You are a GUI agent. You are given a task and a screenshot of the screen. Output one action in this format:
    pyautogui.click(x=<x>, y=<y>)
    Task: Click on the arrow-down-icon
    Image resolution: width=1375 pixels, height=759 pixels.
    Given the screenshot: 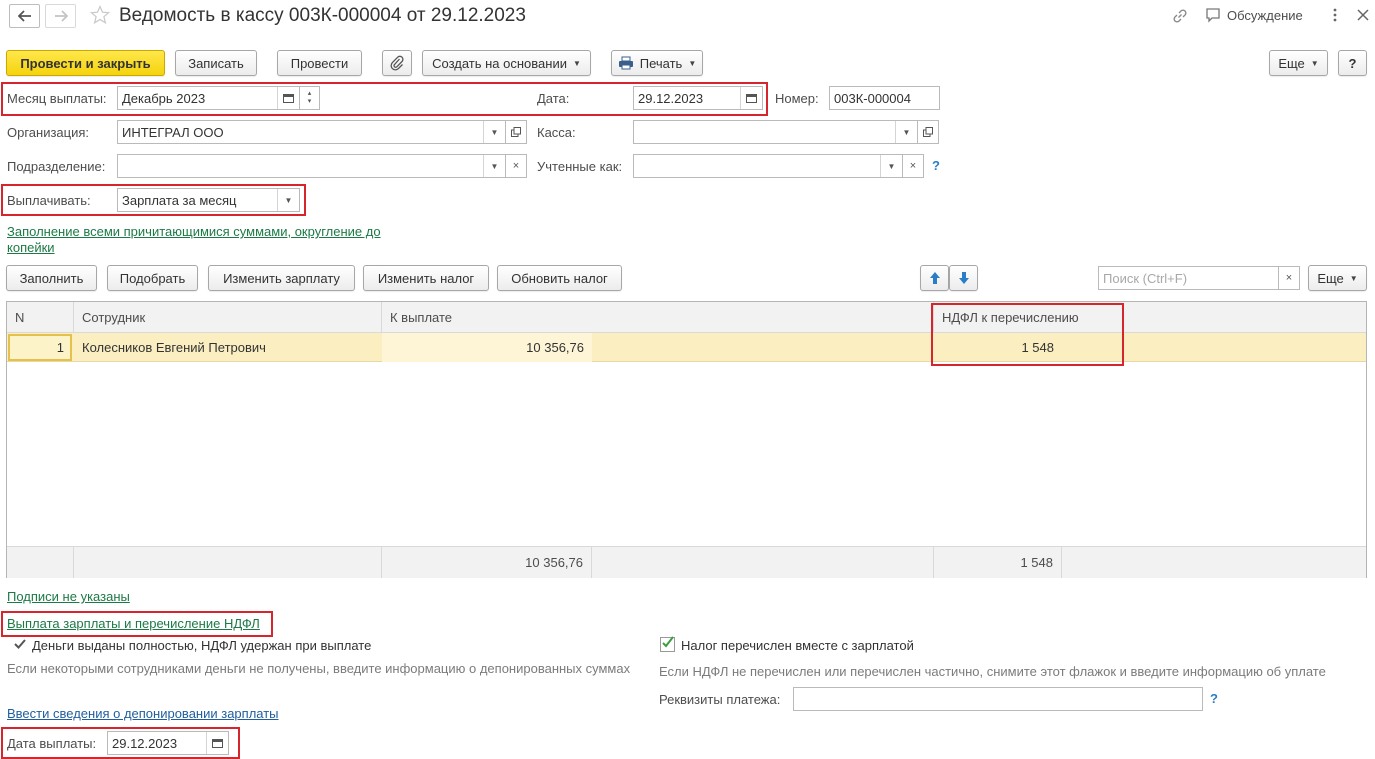 What is the action you would take?
    pyautogui.click(x=963, y=278)
    